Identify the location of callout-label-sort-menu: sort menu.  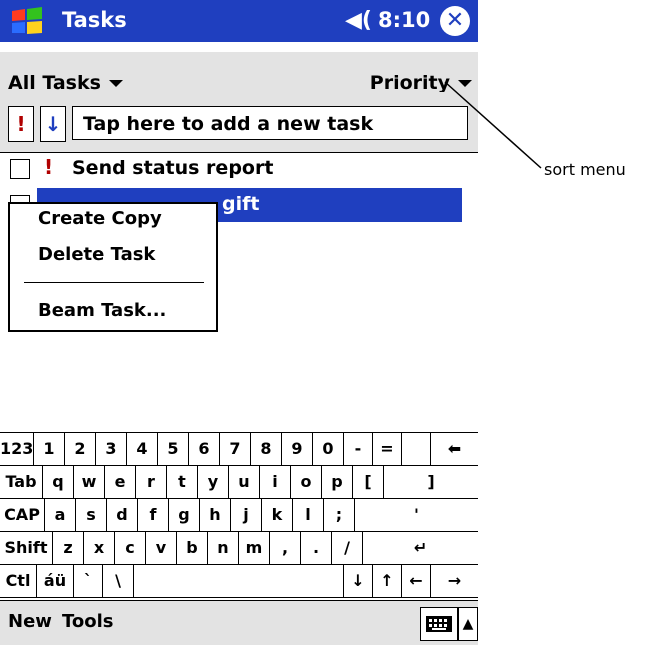
(585, 169).